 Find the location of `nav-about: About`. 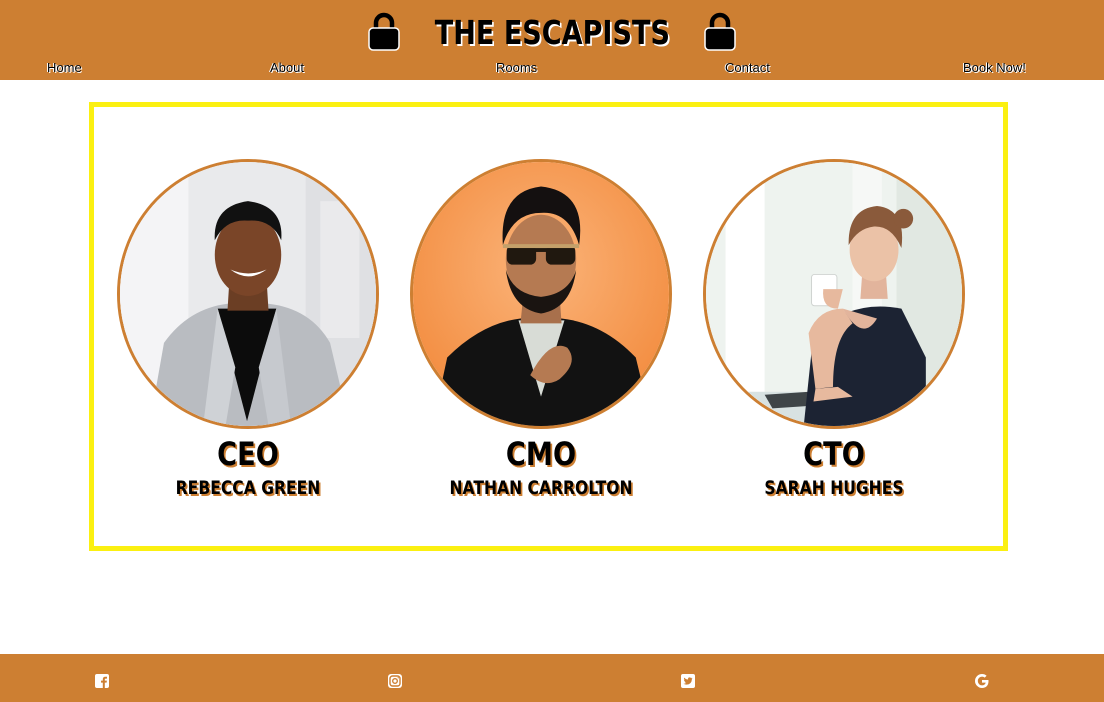

nav-about: About is located at coordinates (287, 67).